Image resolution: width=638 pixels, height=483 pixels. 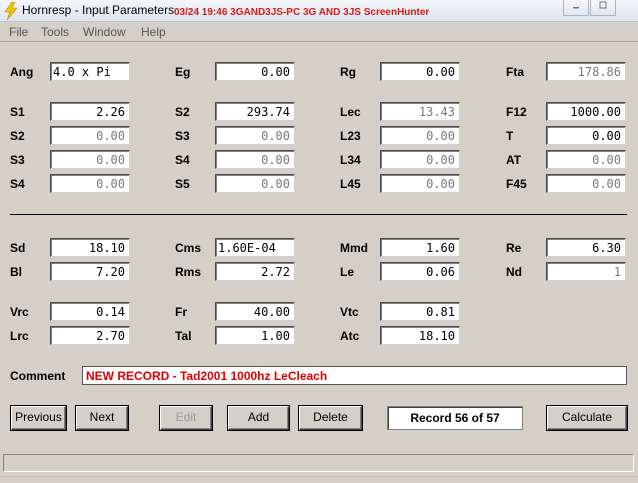 What do you see at coordinates (17, 112) in the screenshot?
I see `label-s1: S1` at bounding box center [17, 112].